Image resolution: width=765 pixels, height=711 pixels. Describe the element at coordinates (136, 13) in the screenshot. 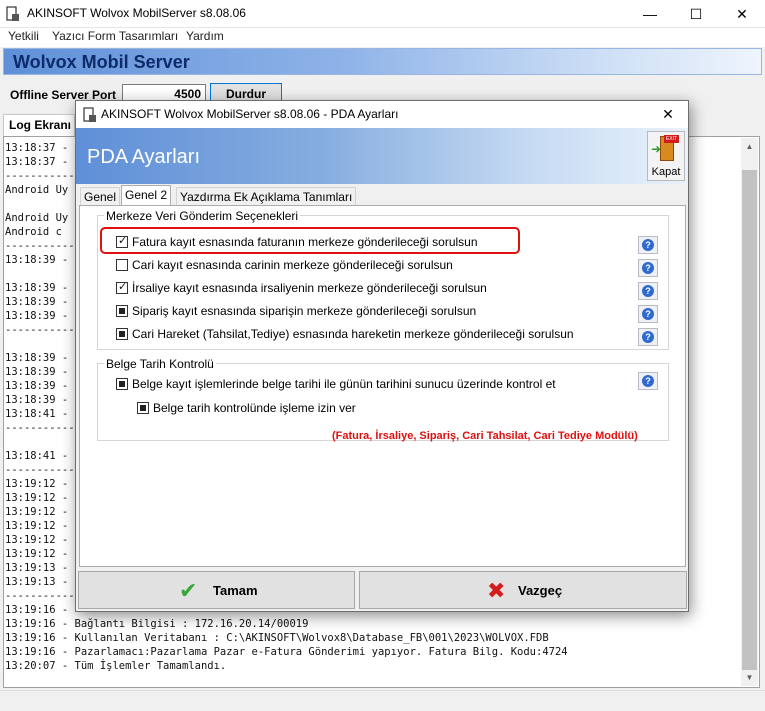

I see `main-window-title: AKINSOFT Wolvox MobilServer s8.08.06` at that location.